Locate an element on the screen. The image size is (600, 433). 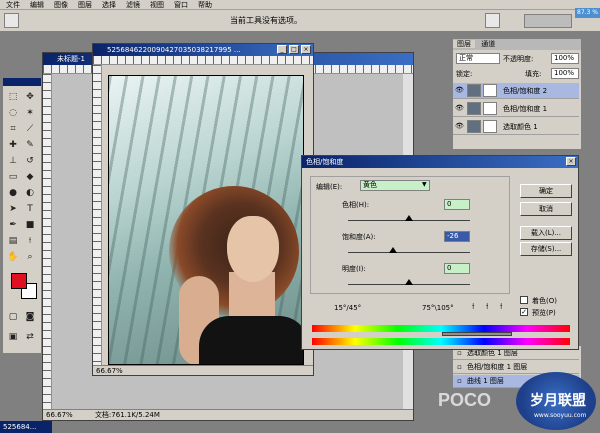
chevron-down-icon: ▼ is located at coordinates (424, 184).